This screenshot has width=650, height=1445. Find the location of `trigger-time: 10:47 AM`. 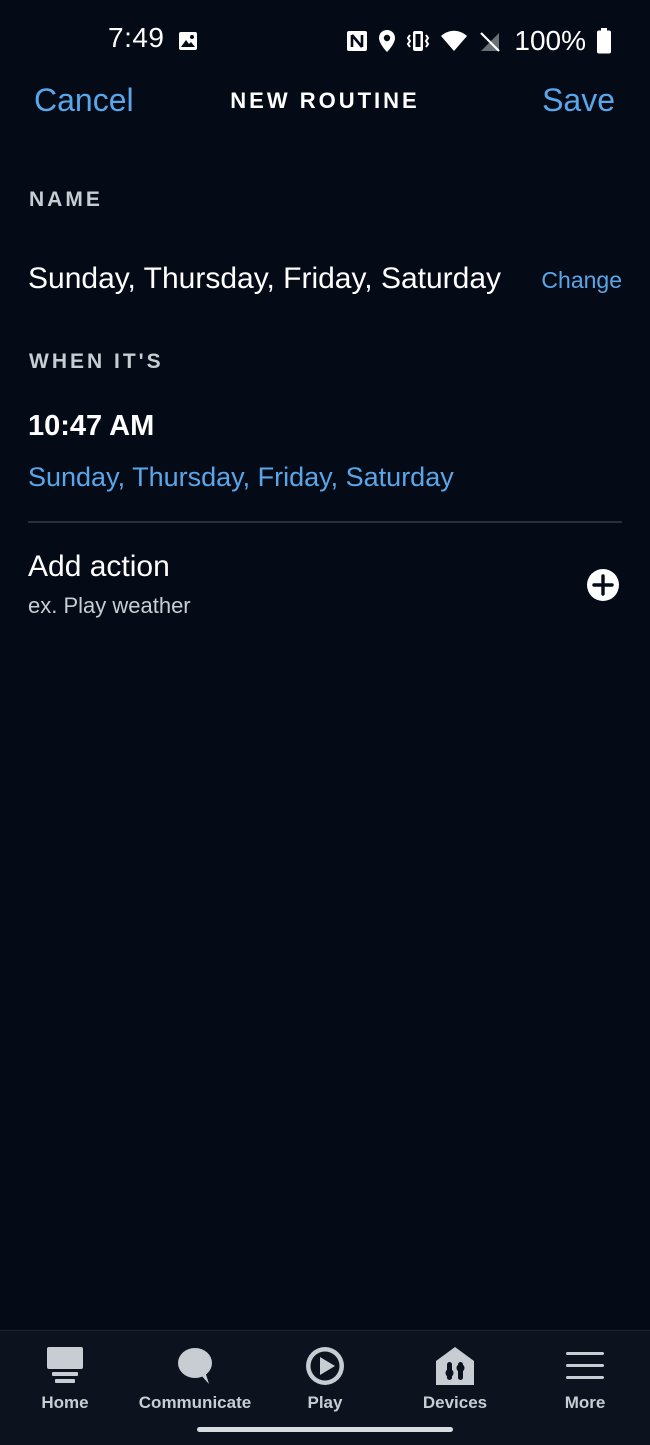

trigger-time: 10:47 AM is located at coordinates (91, 426).